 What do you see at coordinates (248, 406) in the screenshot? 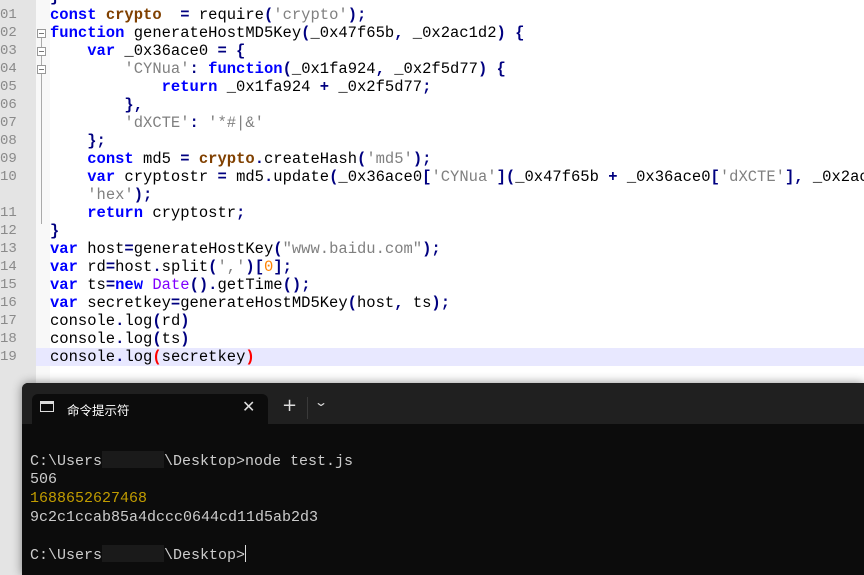
I see `close-tab-button: ✕` at bounding box center [248, 406].